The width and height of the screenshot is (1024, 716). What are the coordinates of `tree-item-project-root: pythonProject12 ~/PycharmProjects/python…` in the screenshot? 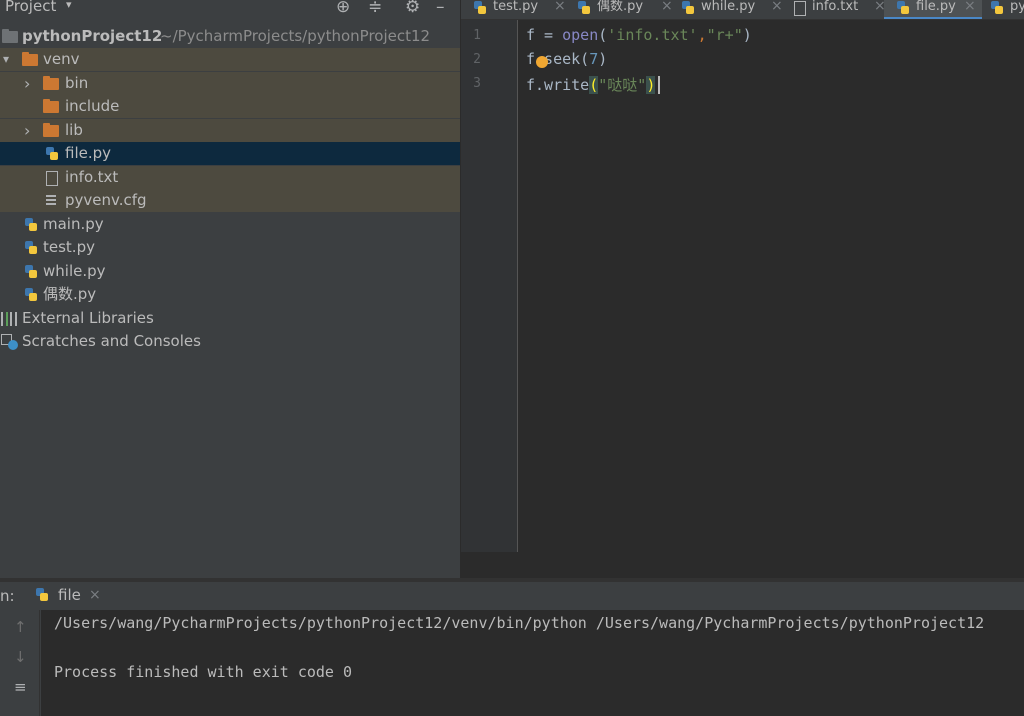 It's located at (230, 36).